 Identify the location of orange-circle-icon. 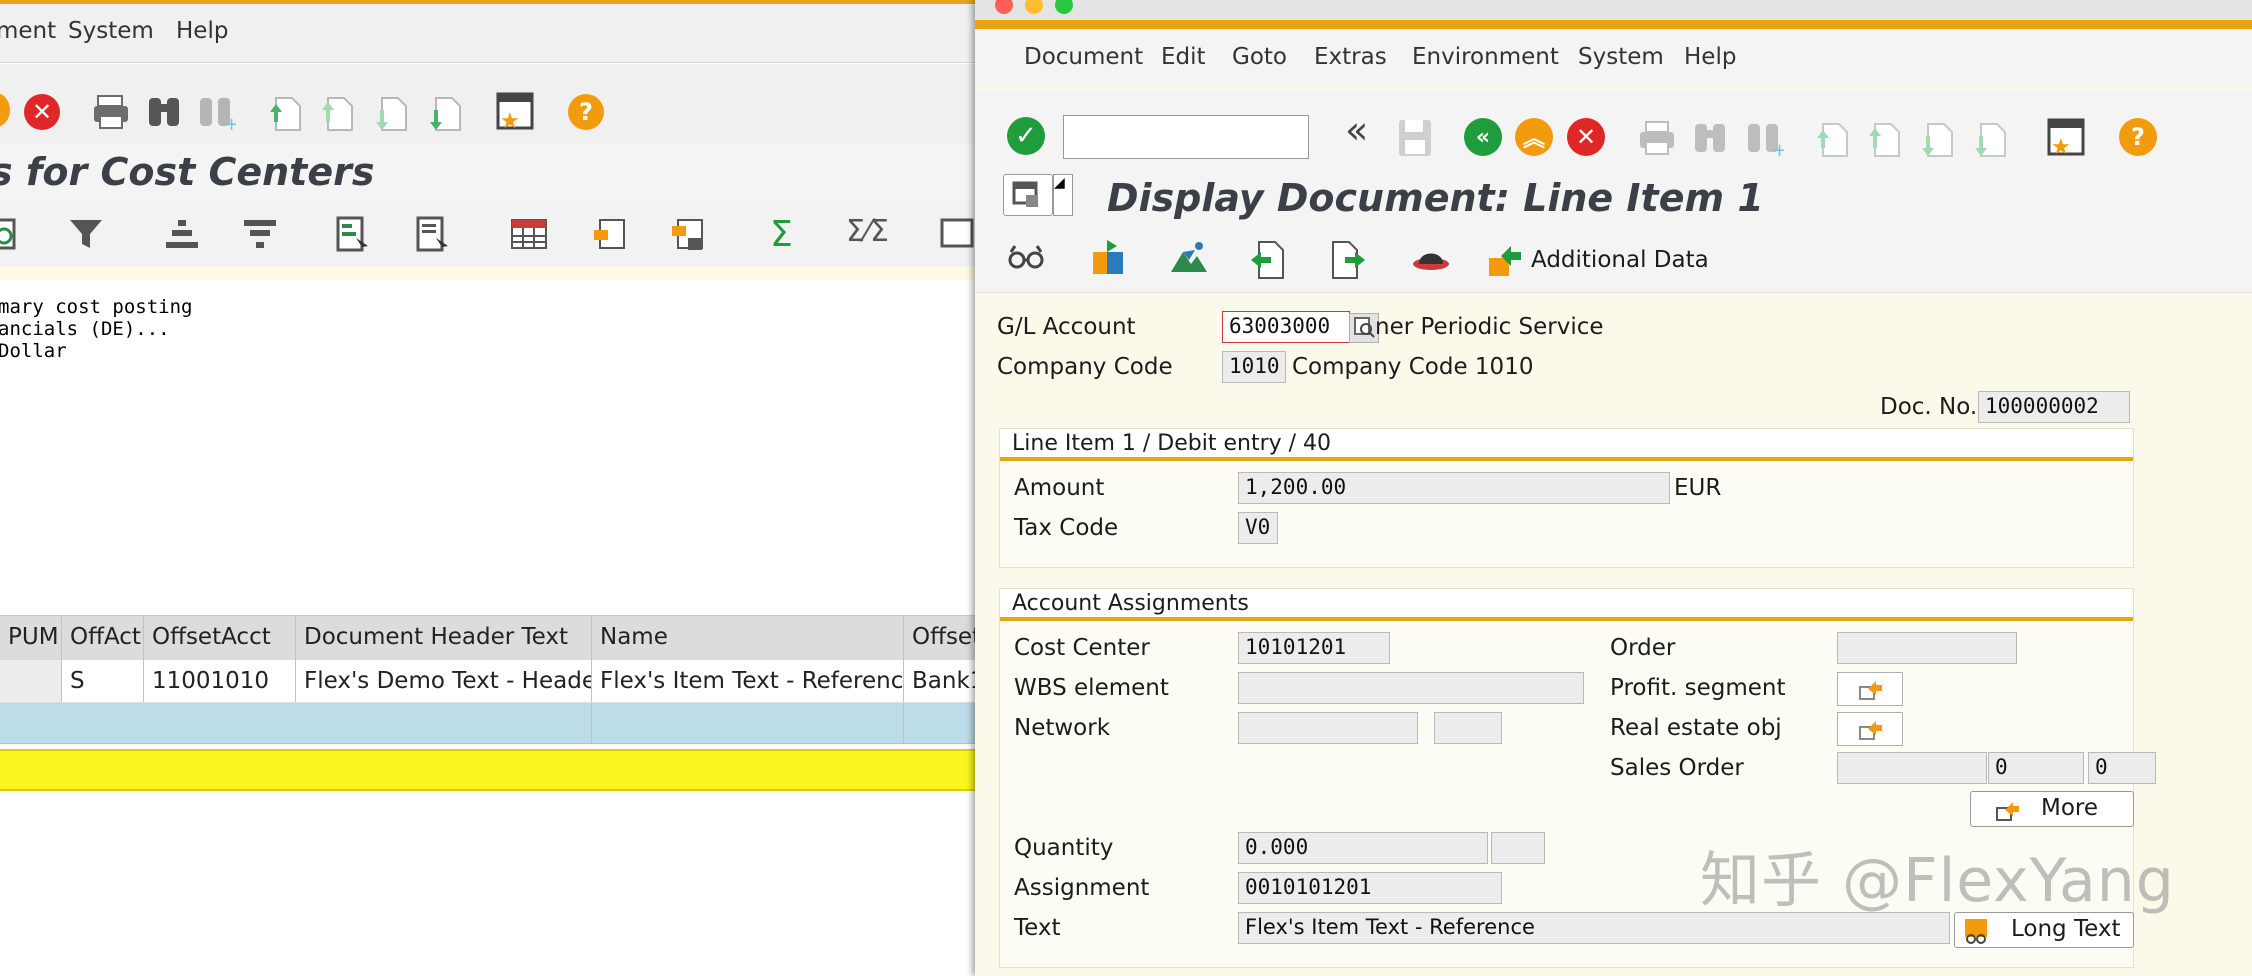
(5, 110).